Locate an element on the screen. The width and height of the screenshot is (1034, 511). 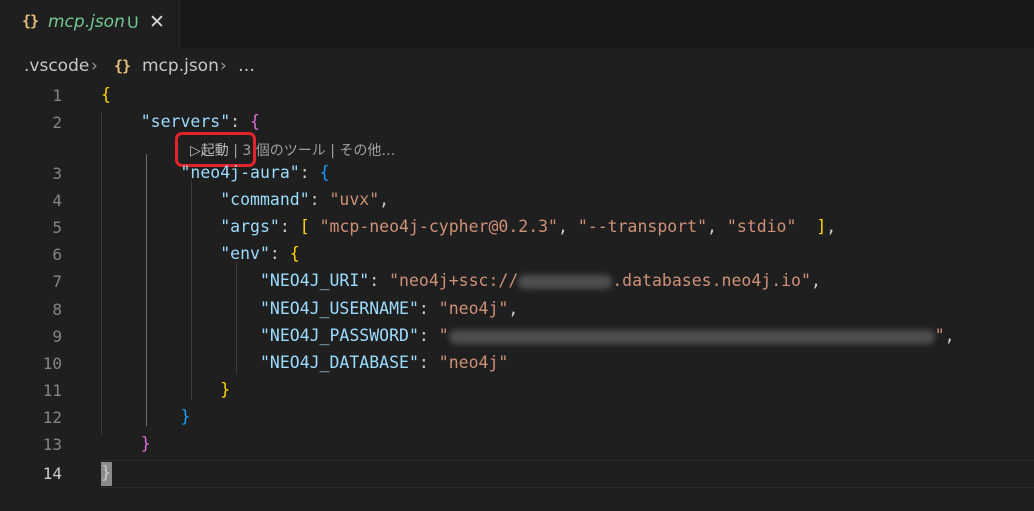
code-line: "command": "uvx", is located at coordinates (305, 199).